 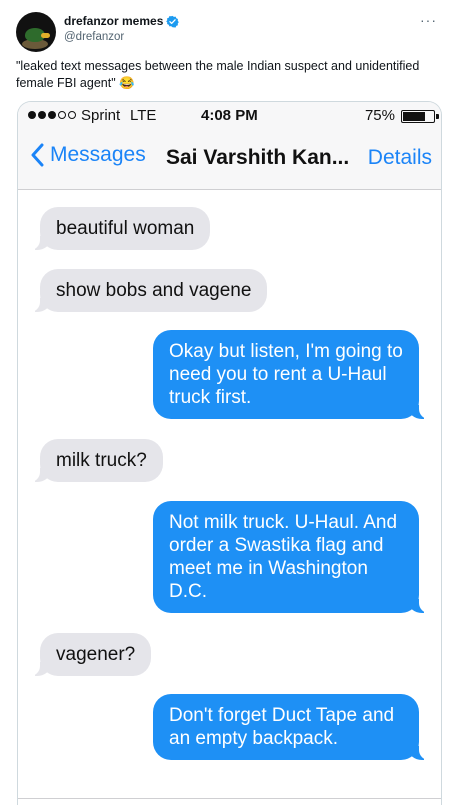 I want to click on back-to-messages-button: Messages, so click(x=88, y=155).